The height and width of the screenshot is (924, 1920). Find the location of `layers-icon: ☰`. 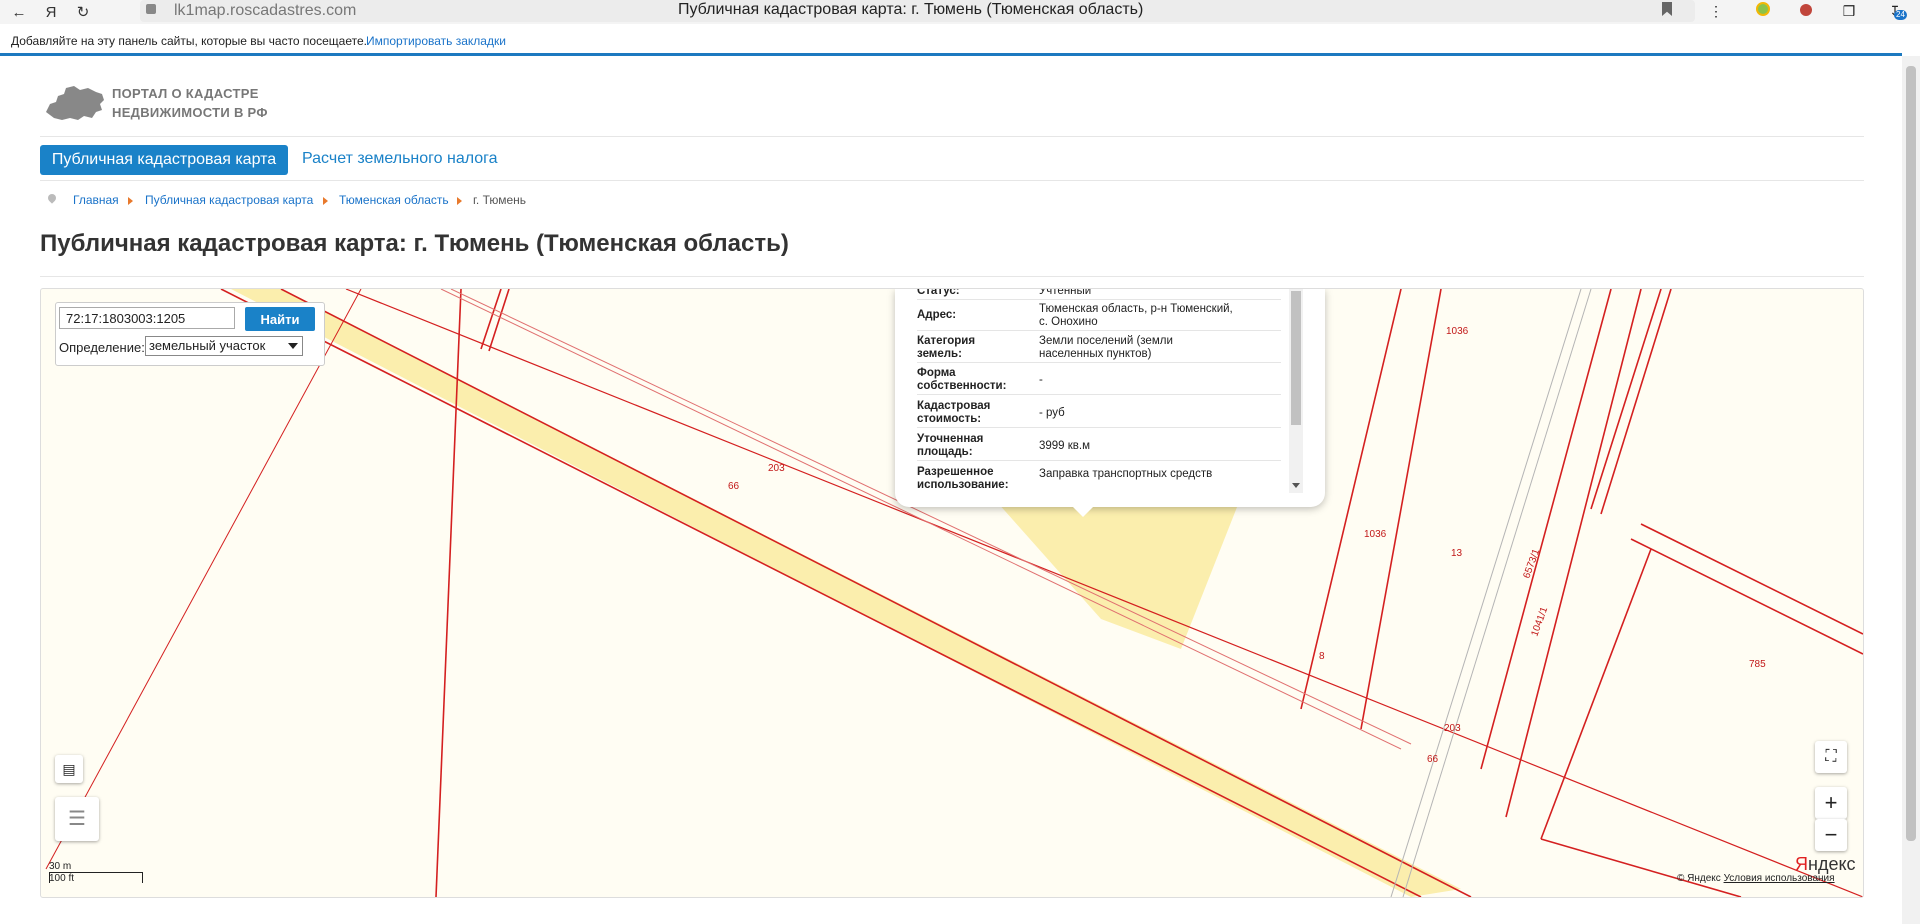

layers-icon: ☰ is located at coordinates (77, 819).